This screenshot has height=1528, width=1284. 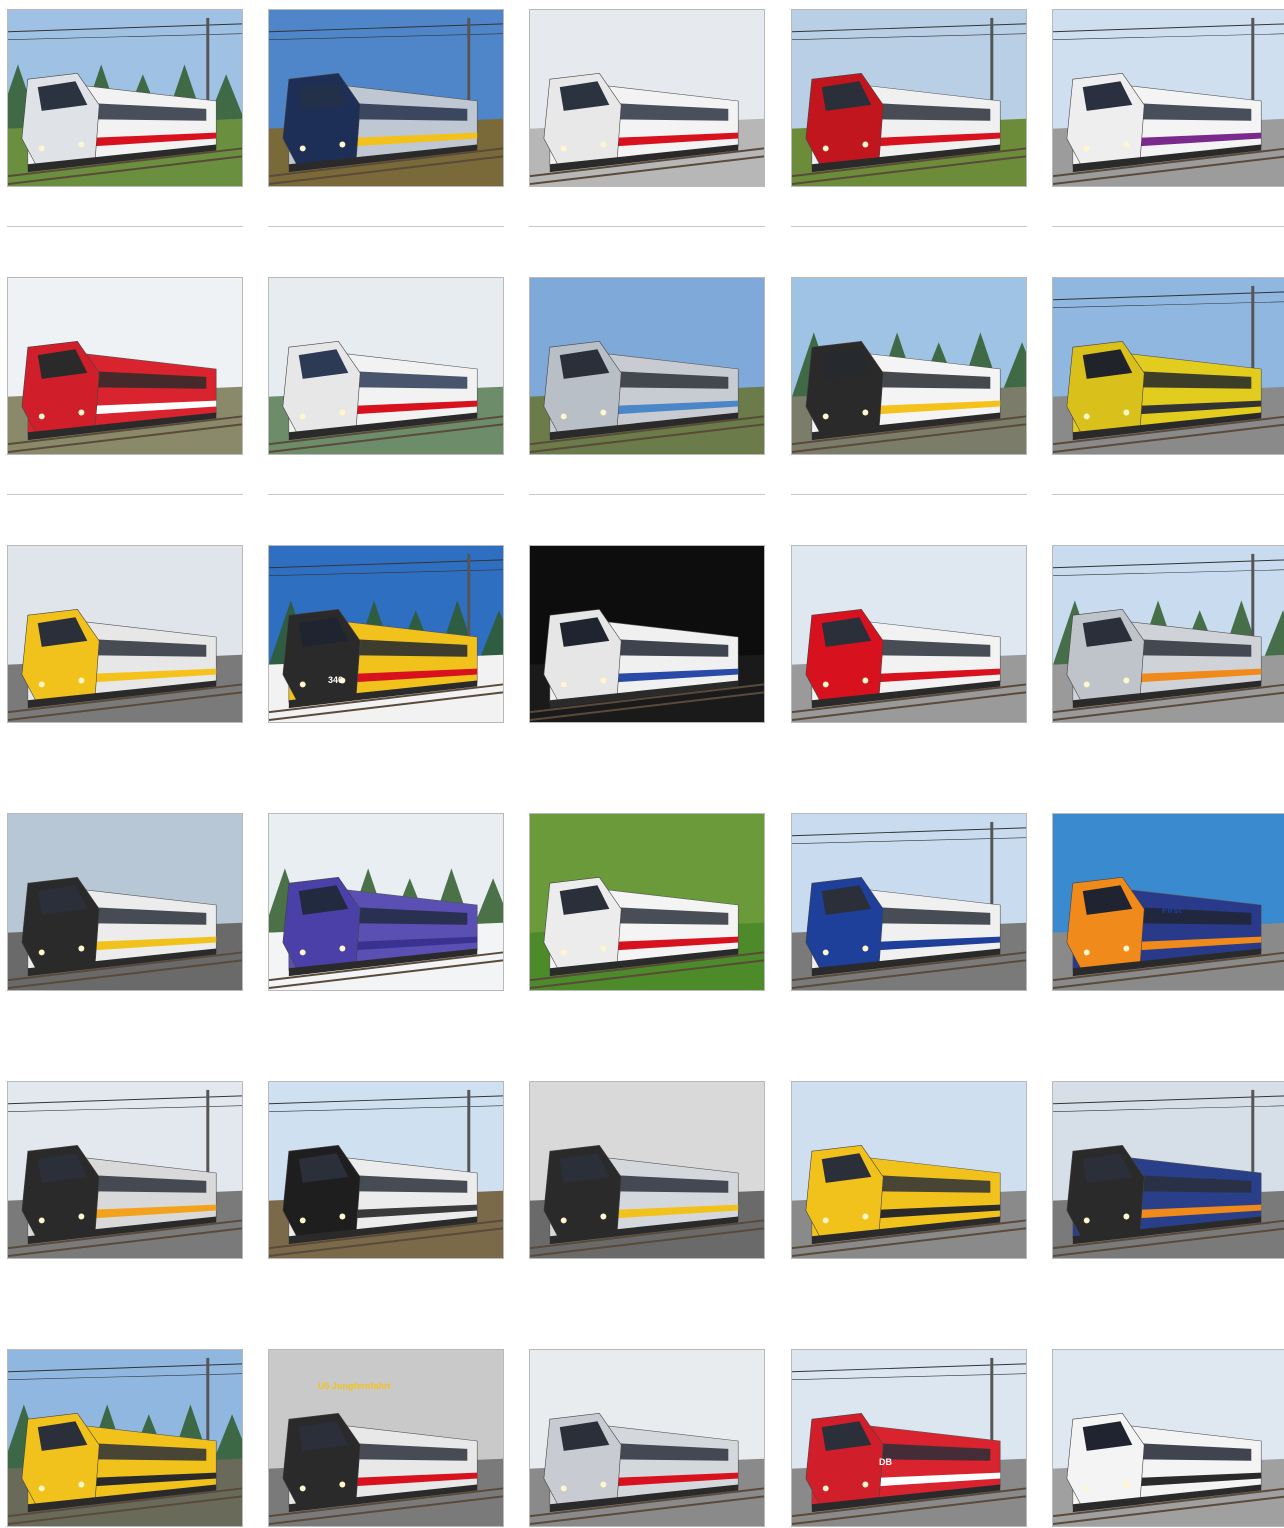 What do you see at coordinates (336, 680) in the screenshot?
I see `photo-caption-text: 340` at bounding box center [336, 680].